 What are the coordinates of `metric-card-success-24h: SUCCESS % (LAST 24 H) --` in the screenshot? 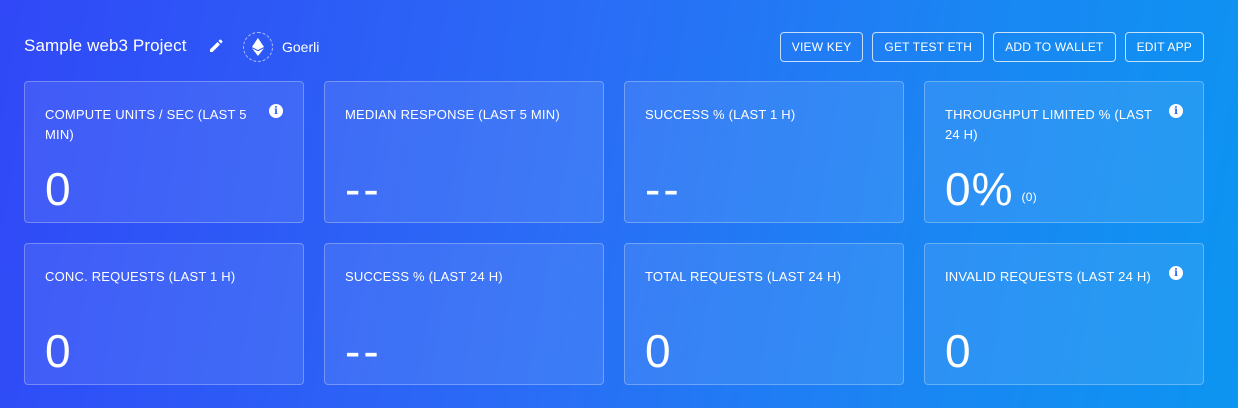 It's located at (464, 314).